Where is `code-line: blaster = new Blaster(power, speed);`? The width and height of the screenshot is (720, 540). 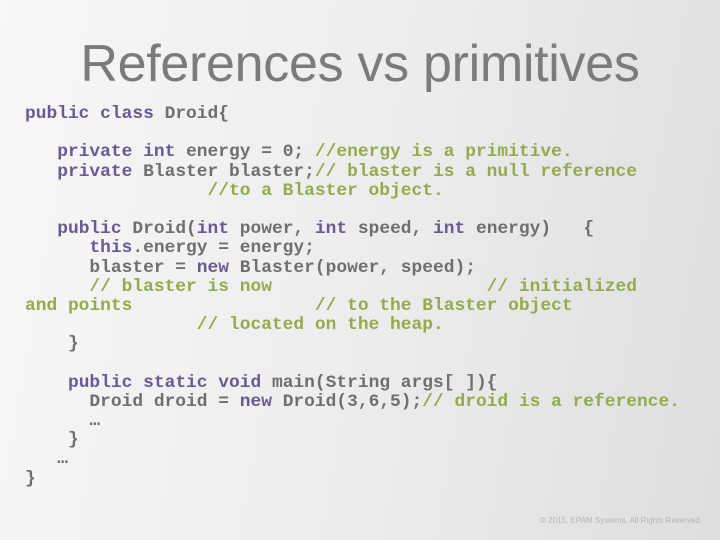 code-line: blaster = new Blaster(power, speed); is located at coordinates (352, 267).